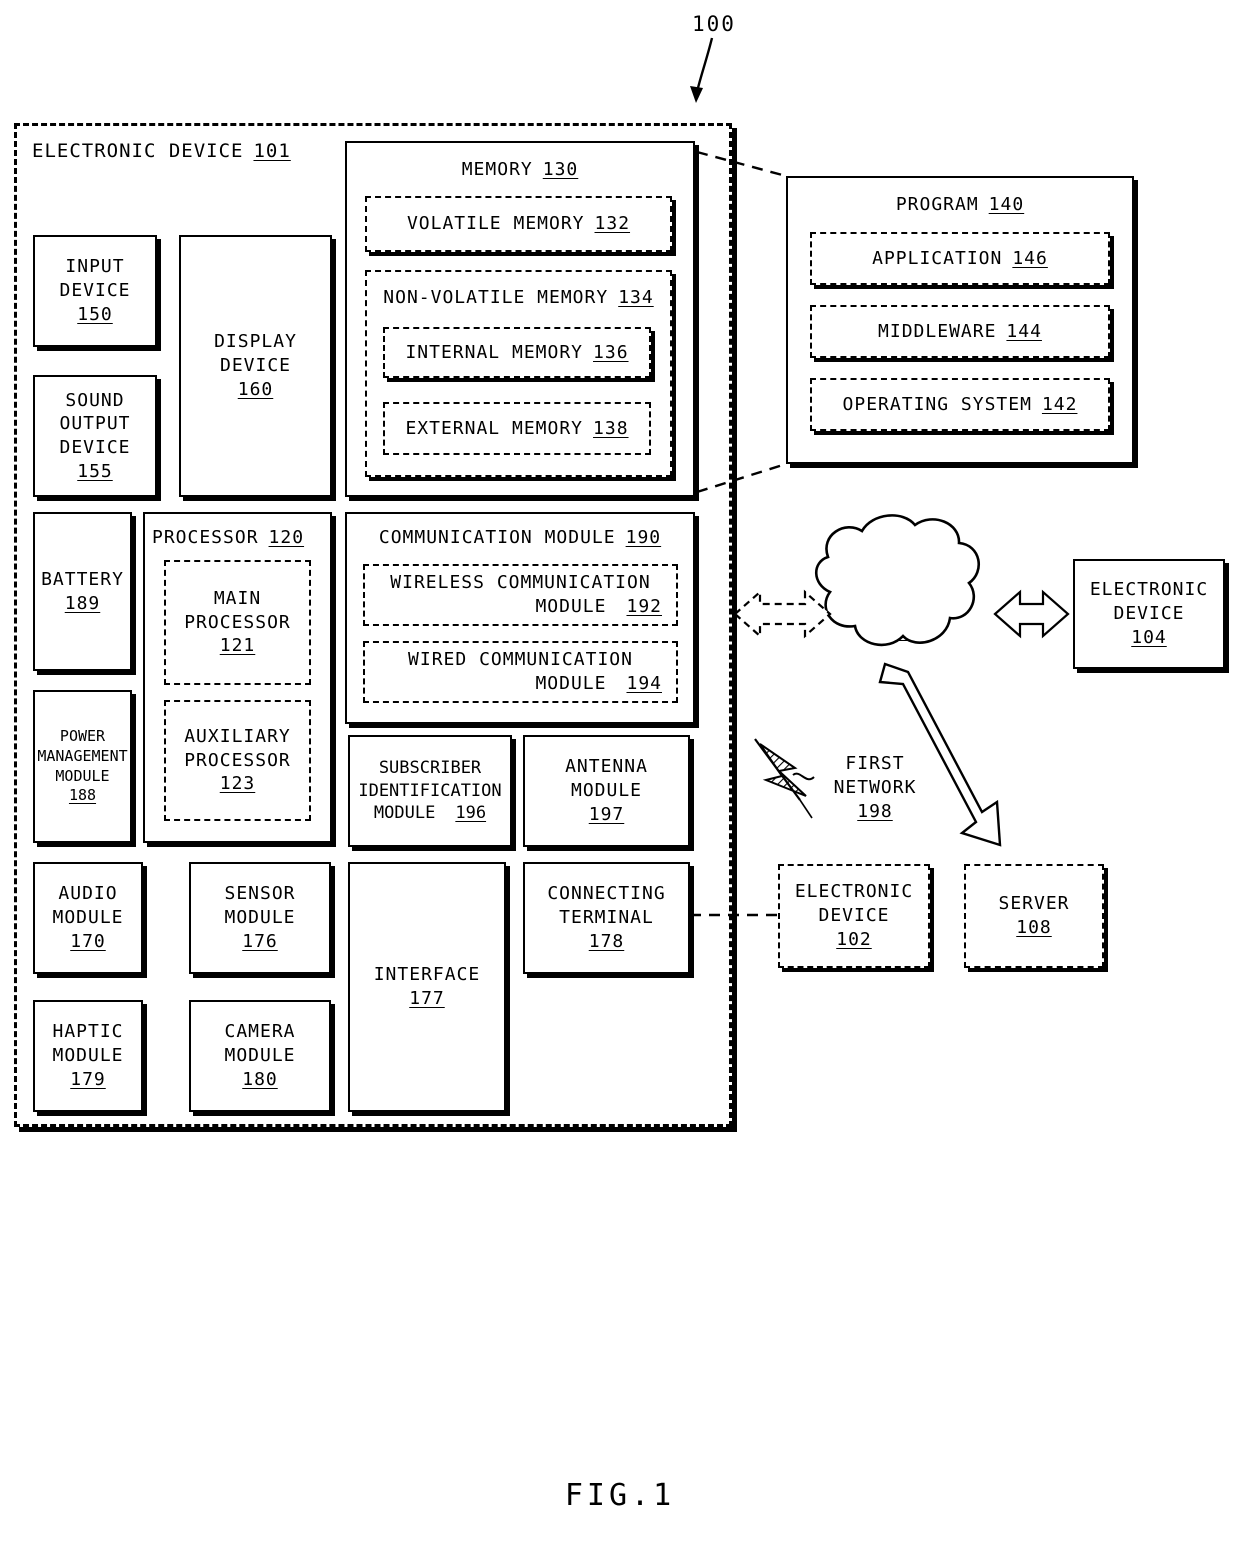 This screenshot has height=1545, width=1240. I want to click on camera-module-block: CAMERA MODULE 180, so click(260, 1056).